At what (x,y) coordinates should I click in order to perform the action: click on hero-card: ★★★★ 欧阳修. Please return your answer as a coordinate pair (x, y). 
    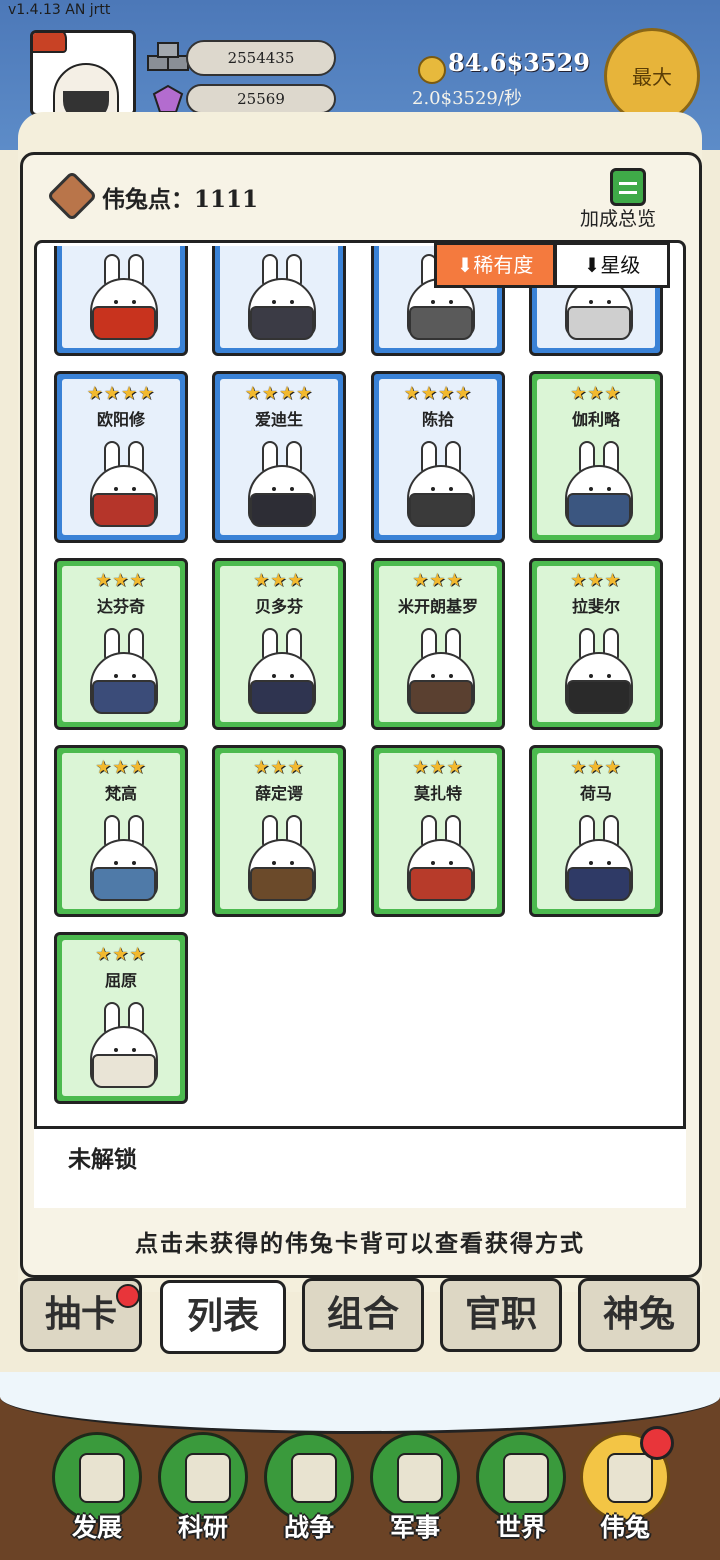
    Looking at the image, I should click on (121, 457).